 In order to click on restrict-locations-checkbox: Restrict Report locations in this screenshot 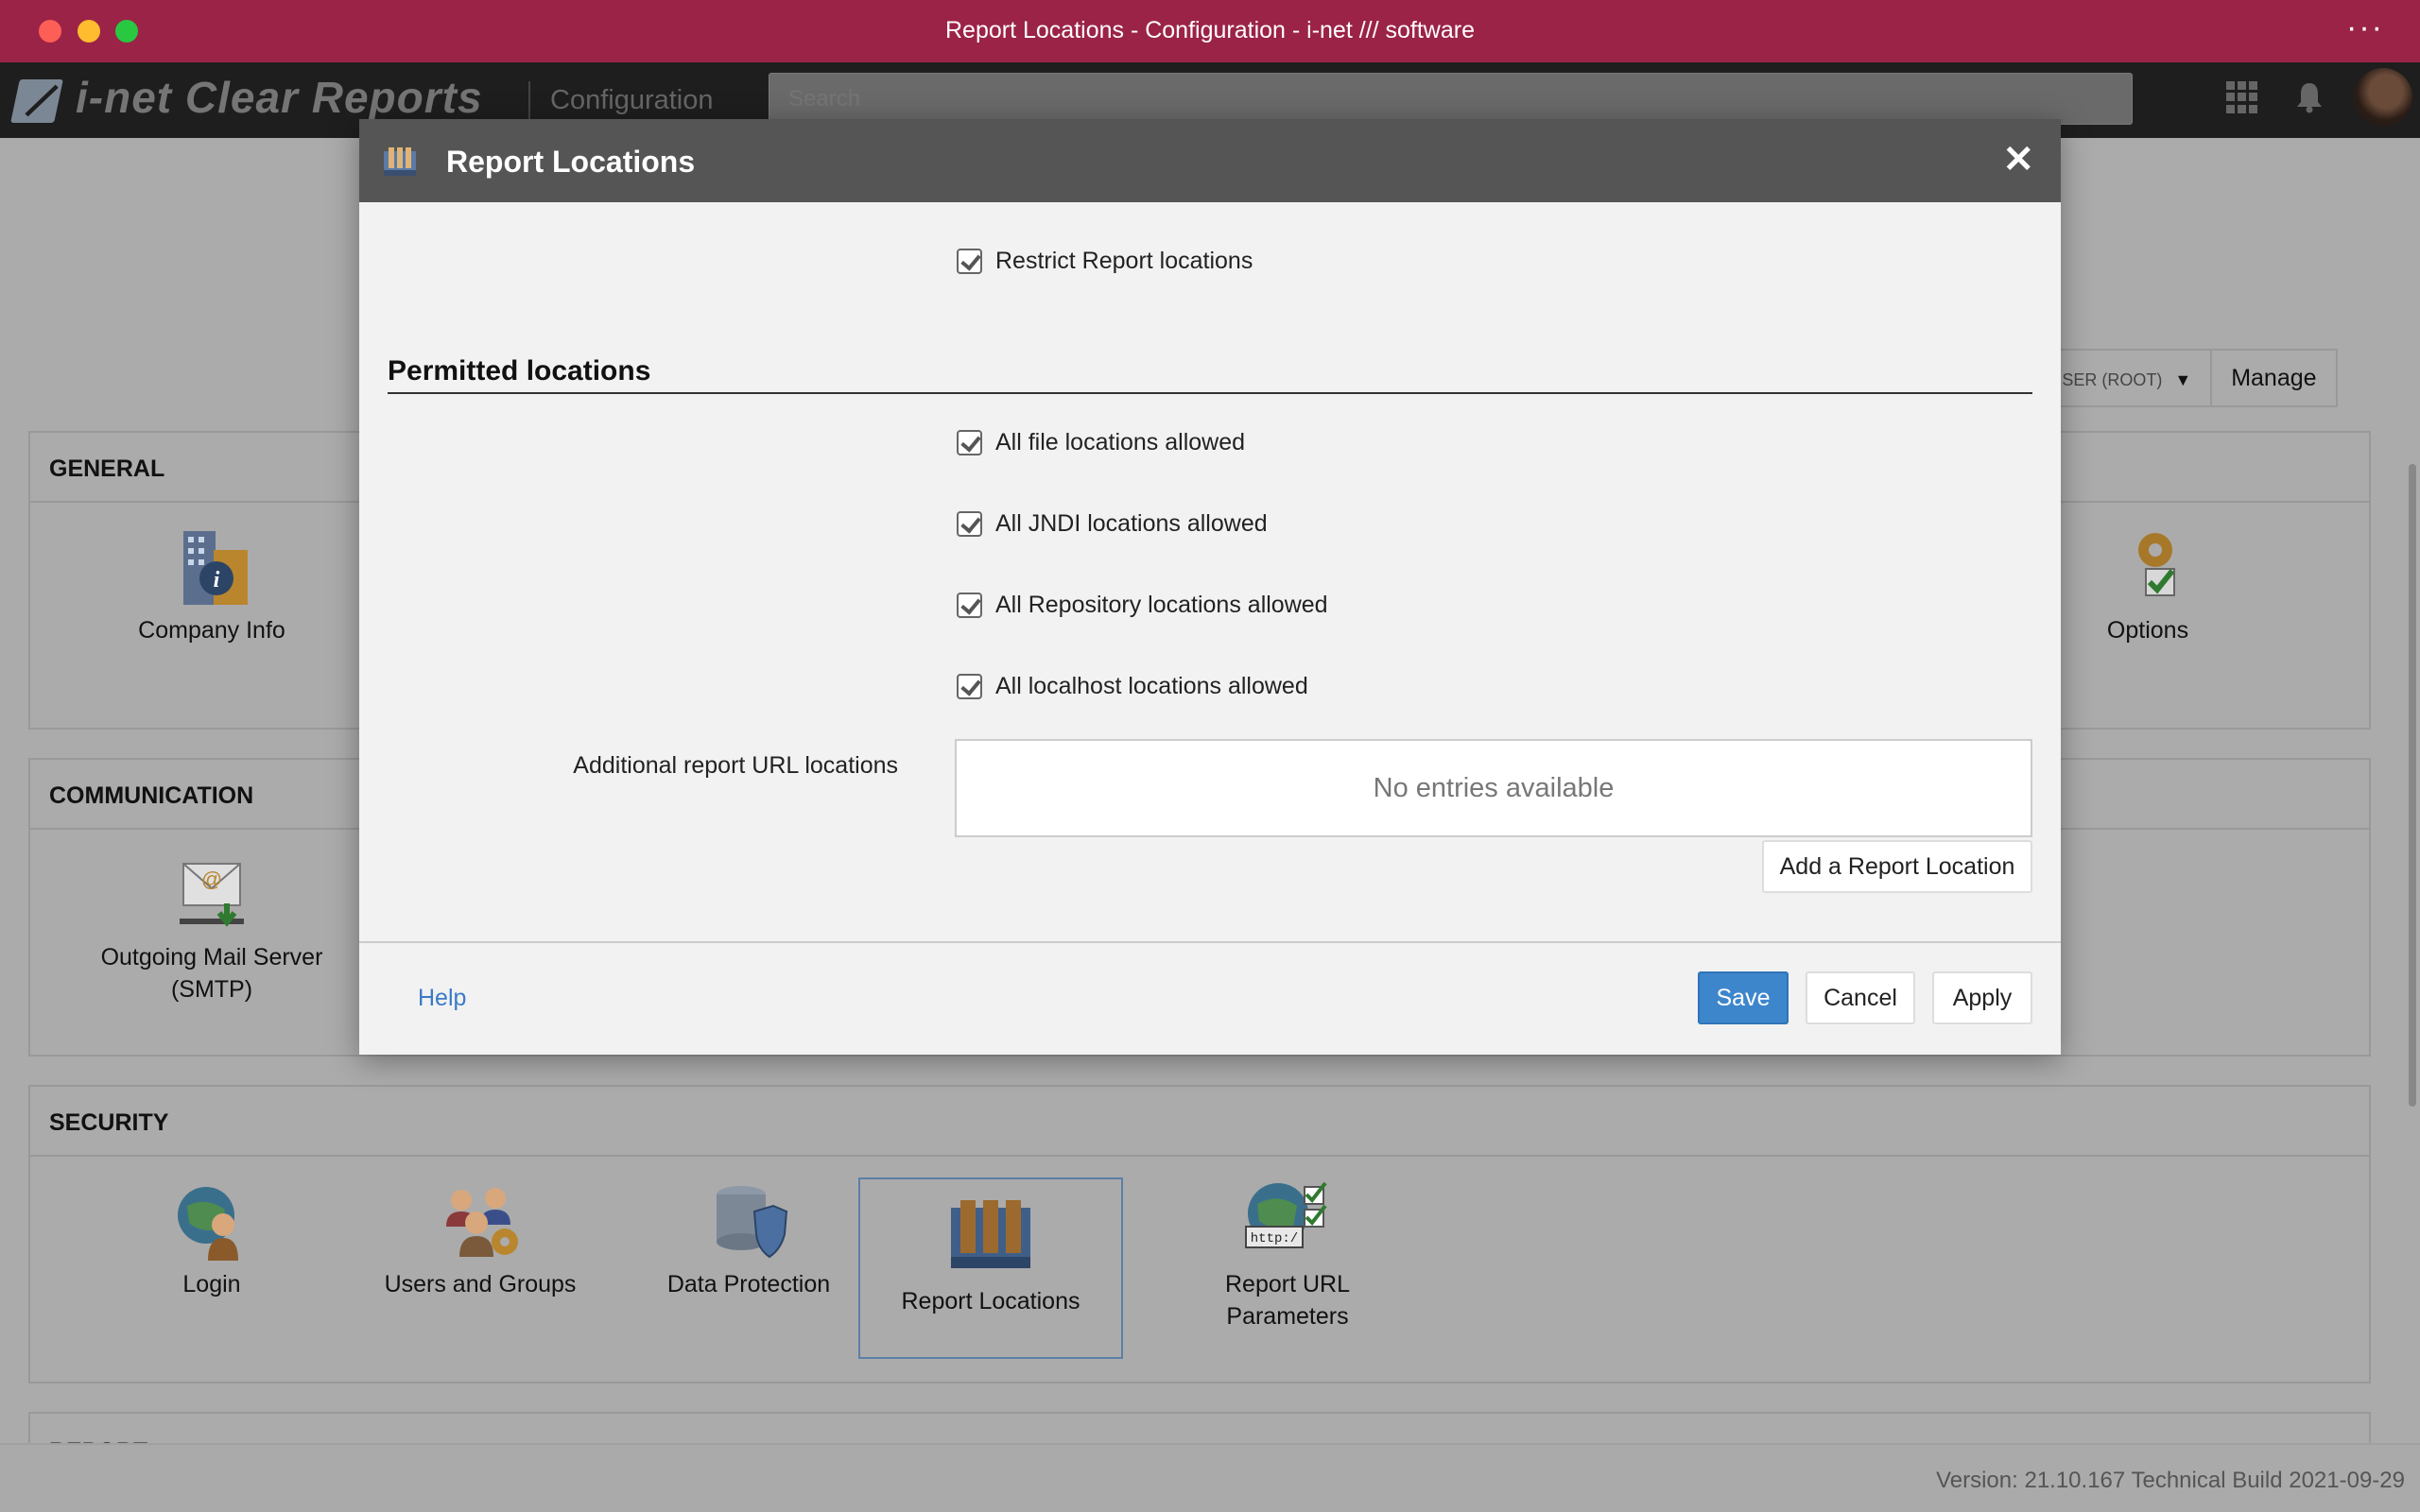, I will do `click(1105, 261)`.